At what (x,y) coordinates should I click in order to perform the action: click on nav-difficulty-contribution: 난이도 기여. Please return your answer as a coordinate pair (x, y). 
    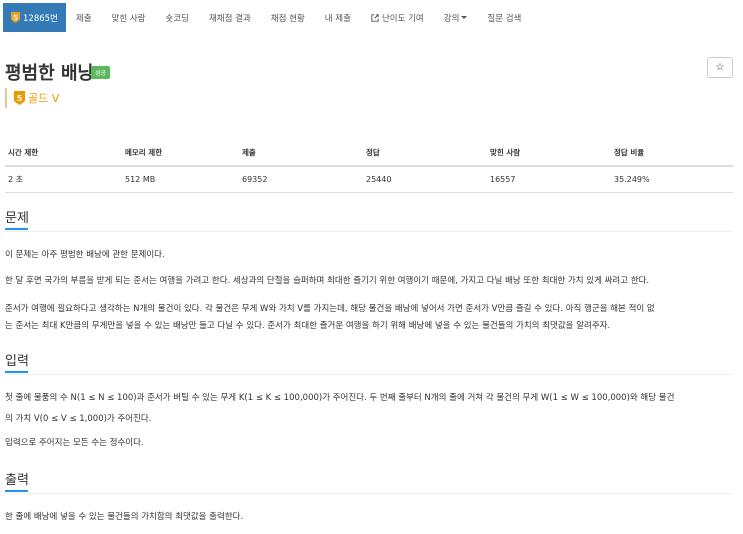
    Looking at the image, I should click on (397, 17).